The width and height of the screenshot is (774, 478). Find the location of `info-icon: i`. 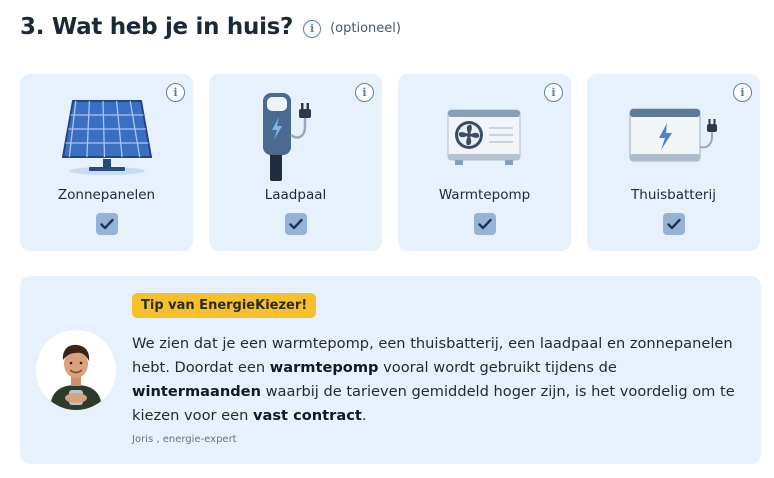

info-icon: i is located at coordinates (312, 28).